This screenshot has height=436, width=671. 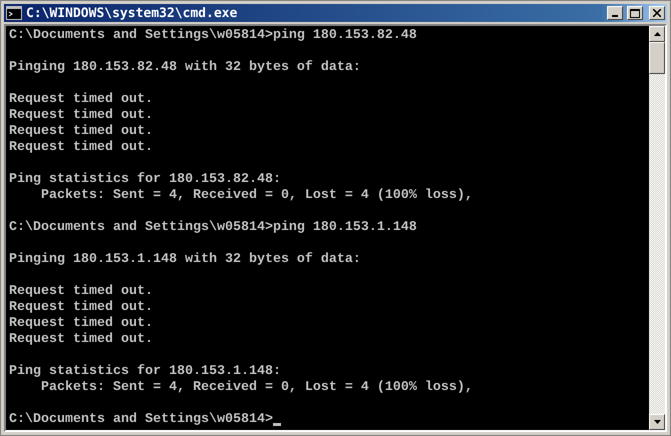 What do you see at coordinates (615, 13) in the screenshot?
I see `minimize-button` at bounding box center [615, 13].